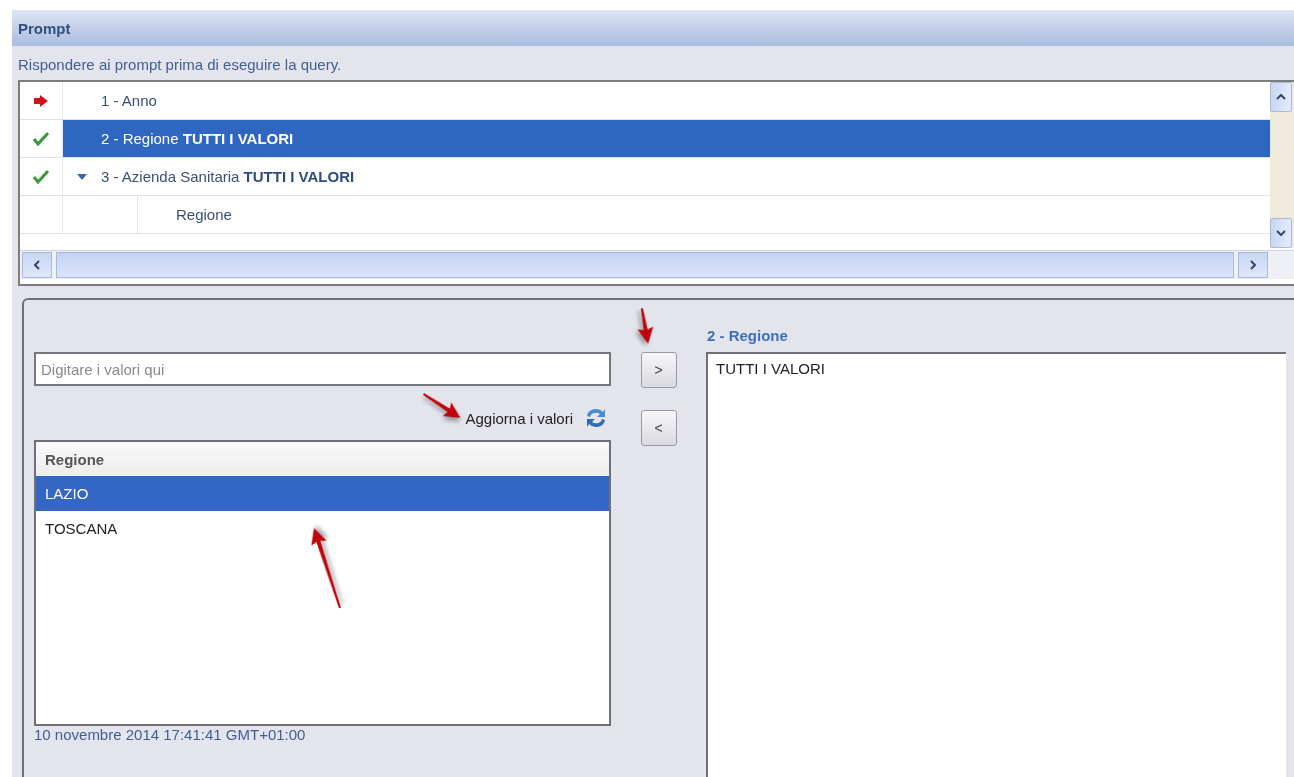  What do you see at coordinates (747, 335) in the screenshot?
I see `selected-values-title: 2 - Regione` at bounding box center [747, 335].